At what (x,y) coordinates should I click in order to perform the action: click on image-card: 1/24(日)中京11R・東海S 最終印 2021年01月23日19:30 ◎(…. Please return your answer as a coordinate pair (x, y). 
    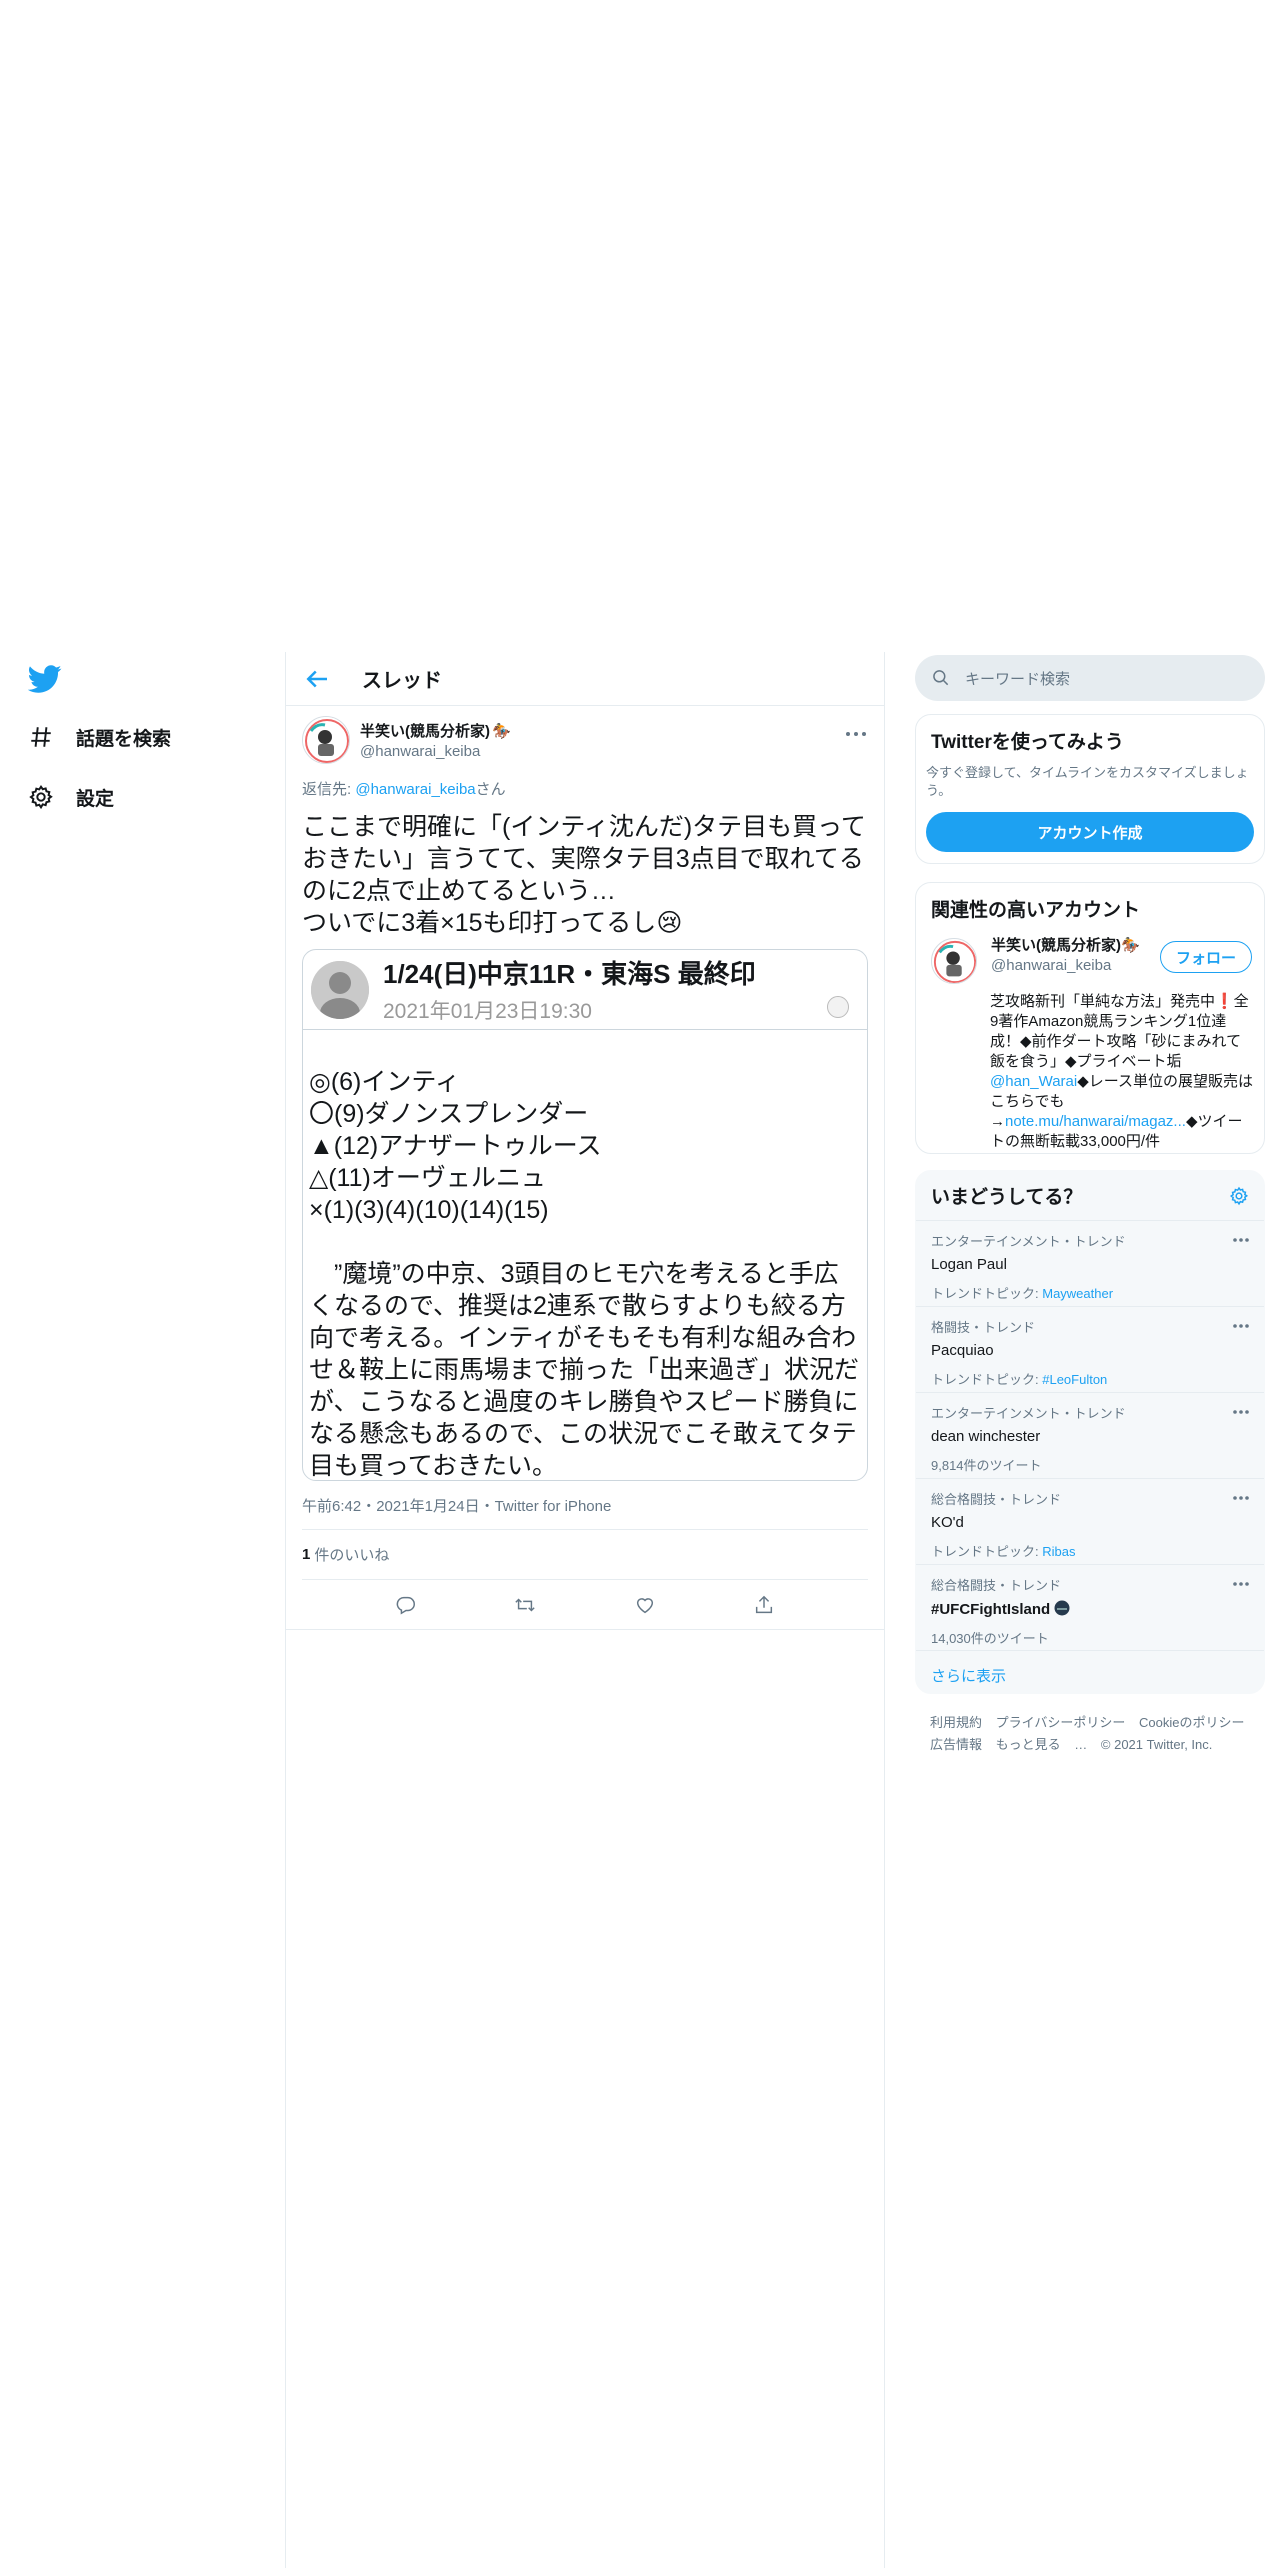
    Looking at the image, I should click on (585, 1215).